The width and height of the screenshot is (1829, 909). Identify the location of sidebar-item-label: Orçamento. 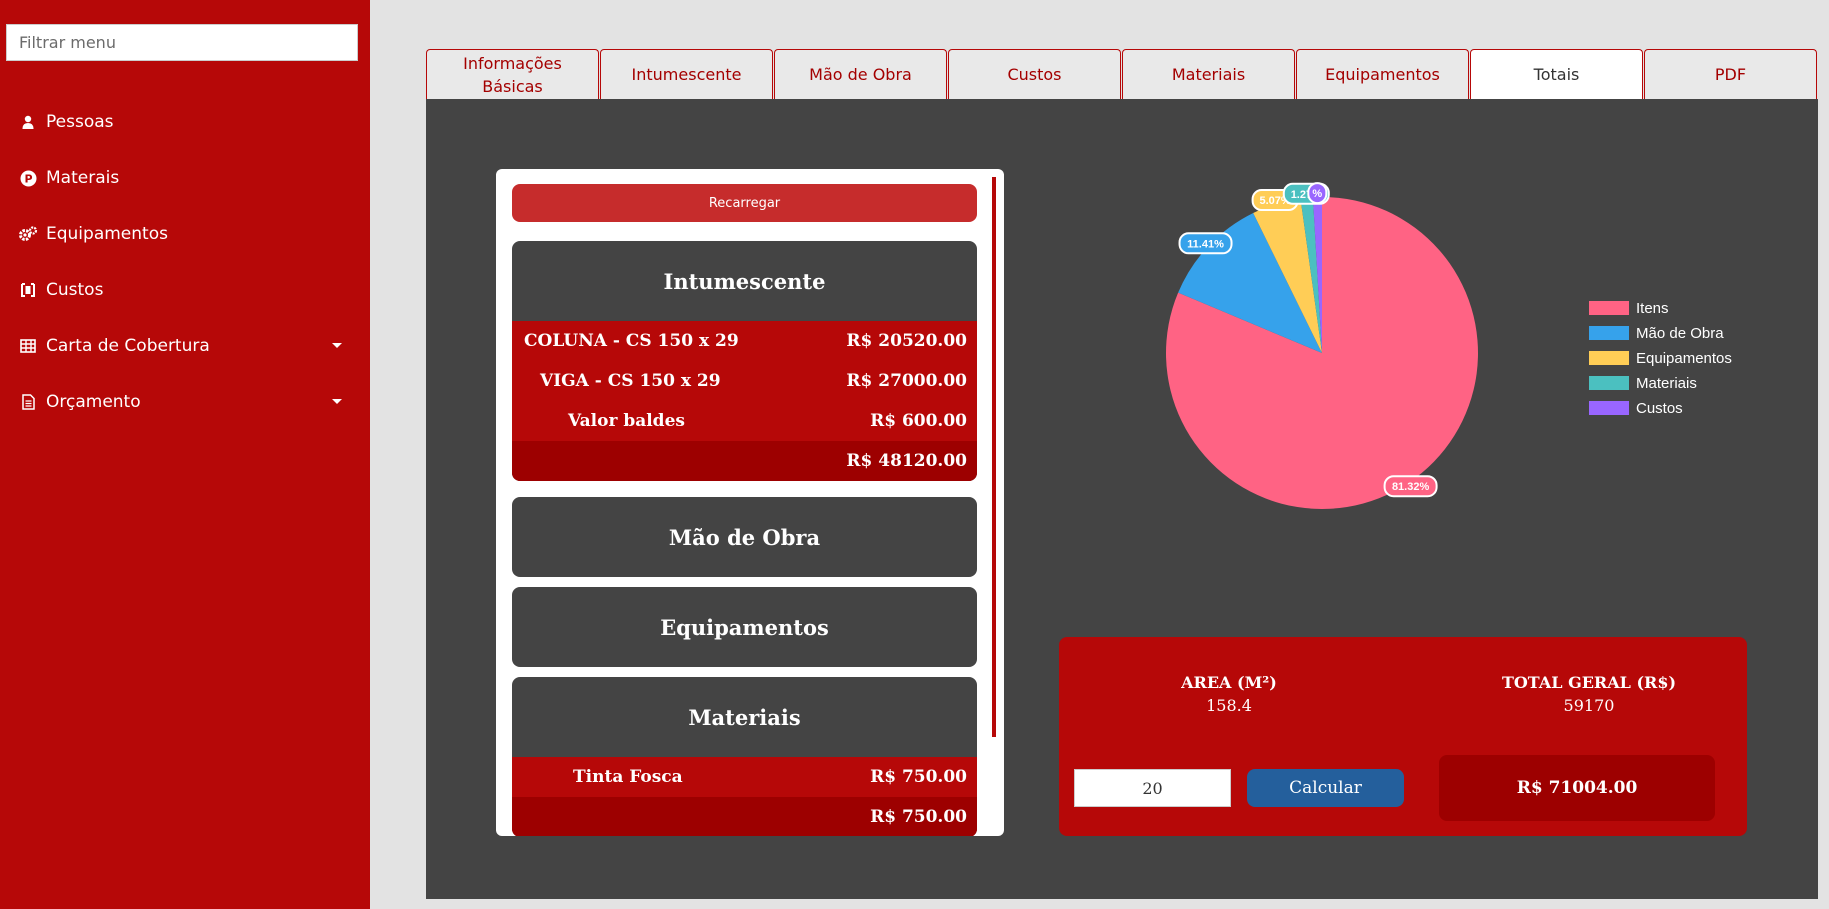
(93, 402).